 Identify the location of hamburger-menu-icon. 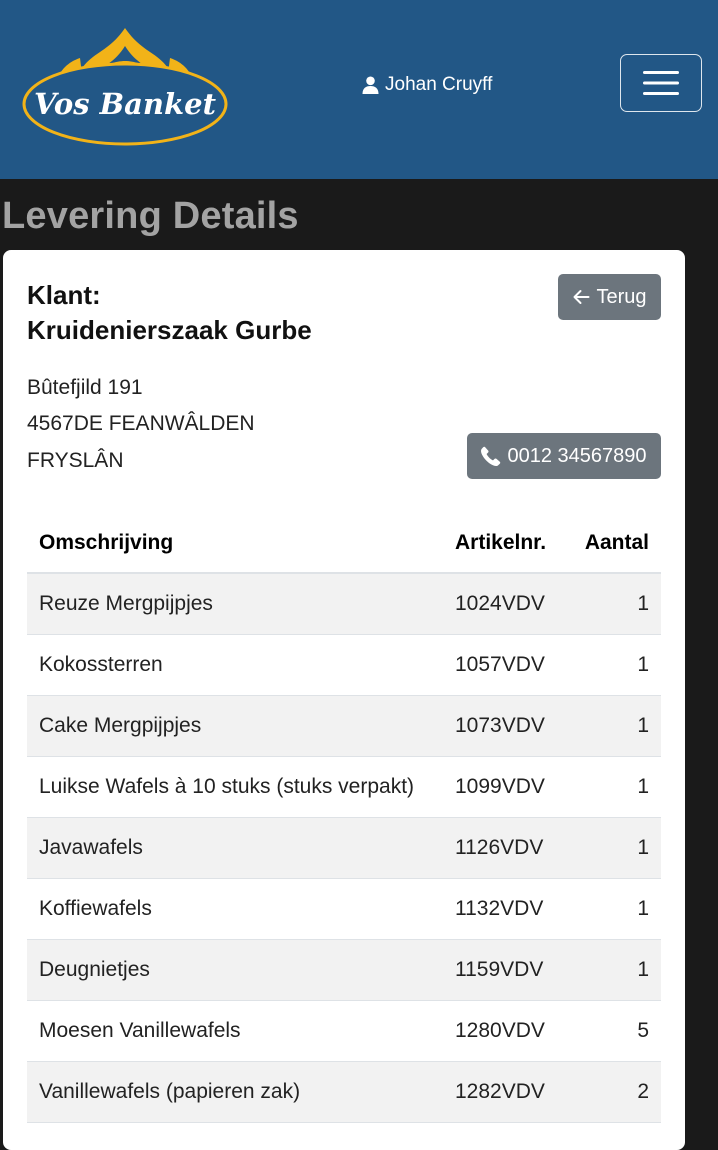
(661, 83).